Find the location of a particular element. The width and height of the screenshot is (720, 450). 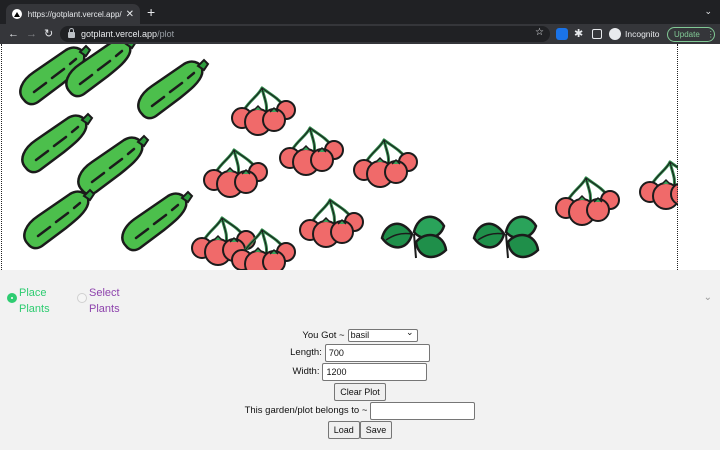

site-favicon-icon is located at coordinates (17, 14).